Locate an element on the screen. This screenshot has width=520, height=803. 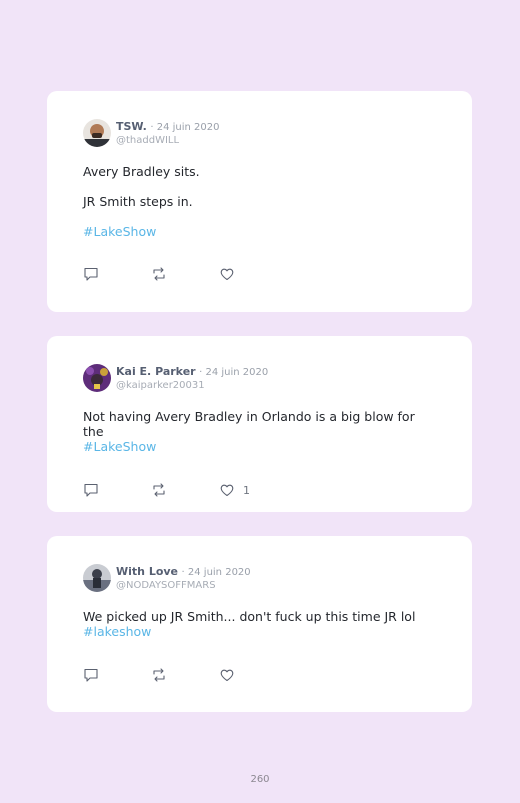
like-count: 1 is located at coordinates (246, 490).